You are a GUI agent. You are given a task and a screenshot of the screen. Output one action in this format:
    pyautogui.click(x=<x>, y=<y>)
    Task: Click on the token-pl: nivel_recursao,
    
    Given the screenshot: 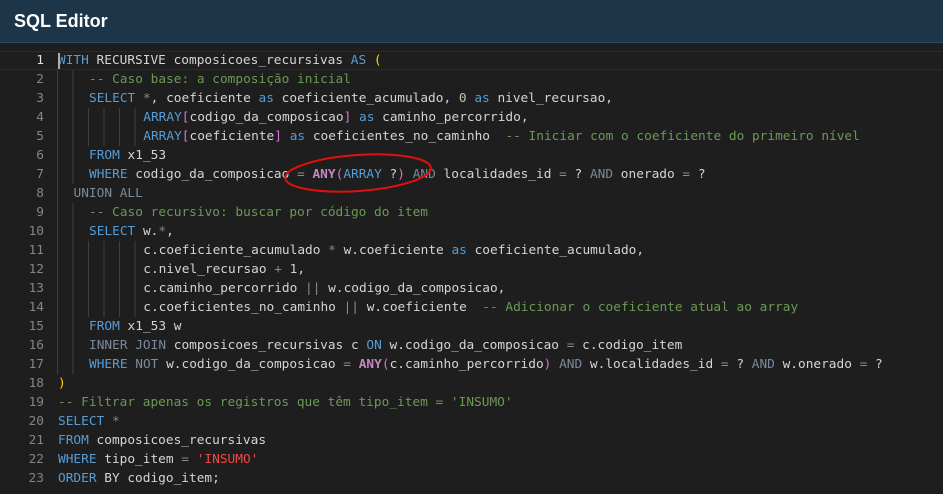 What is the action you would take?
    pyautogui.click(x=551, y=98)
    